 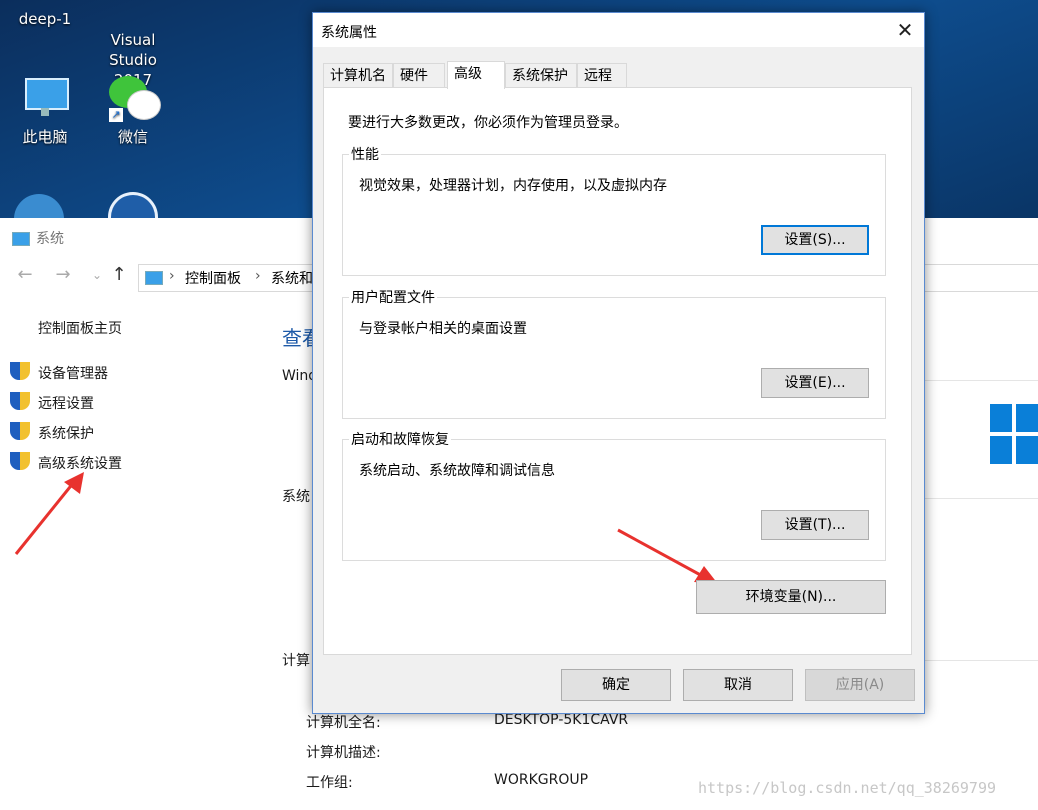 What do you see at coordinates (296, 497) in the screenshot?
I see `system-heading: 系统` at bounding box center [296, 497].